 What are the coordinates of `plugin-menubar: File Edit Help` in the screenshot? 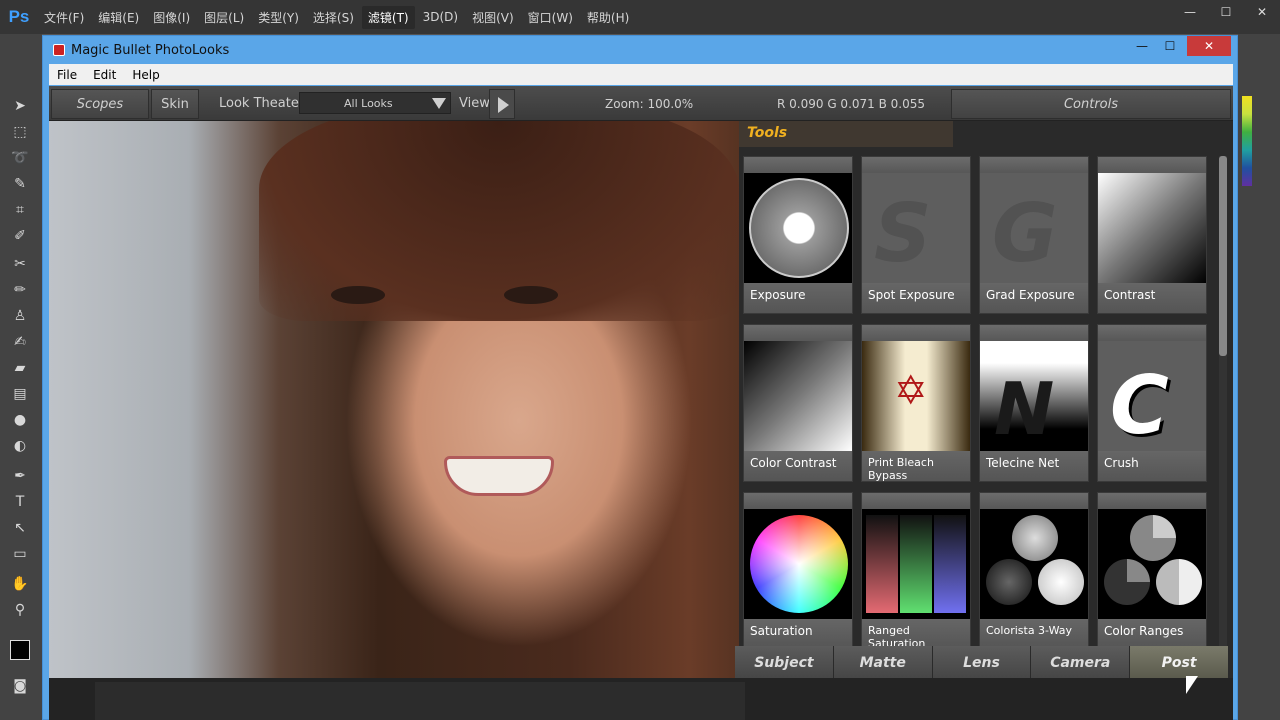 It's located at (641, 74).